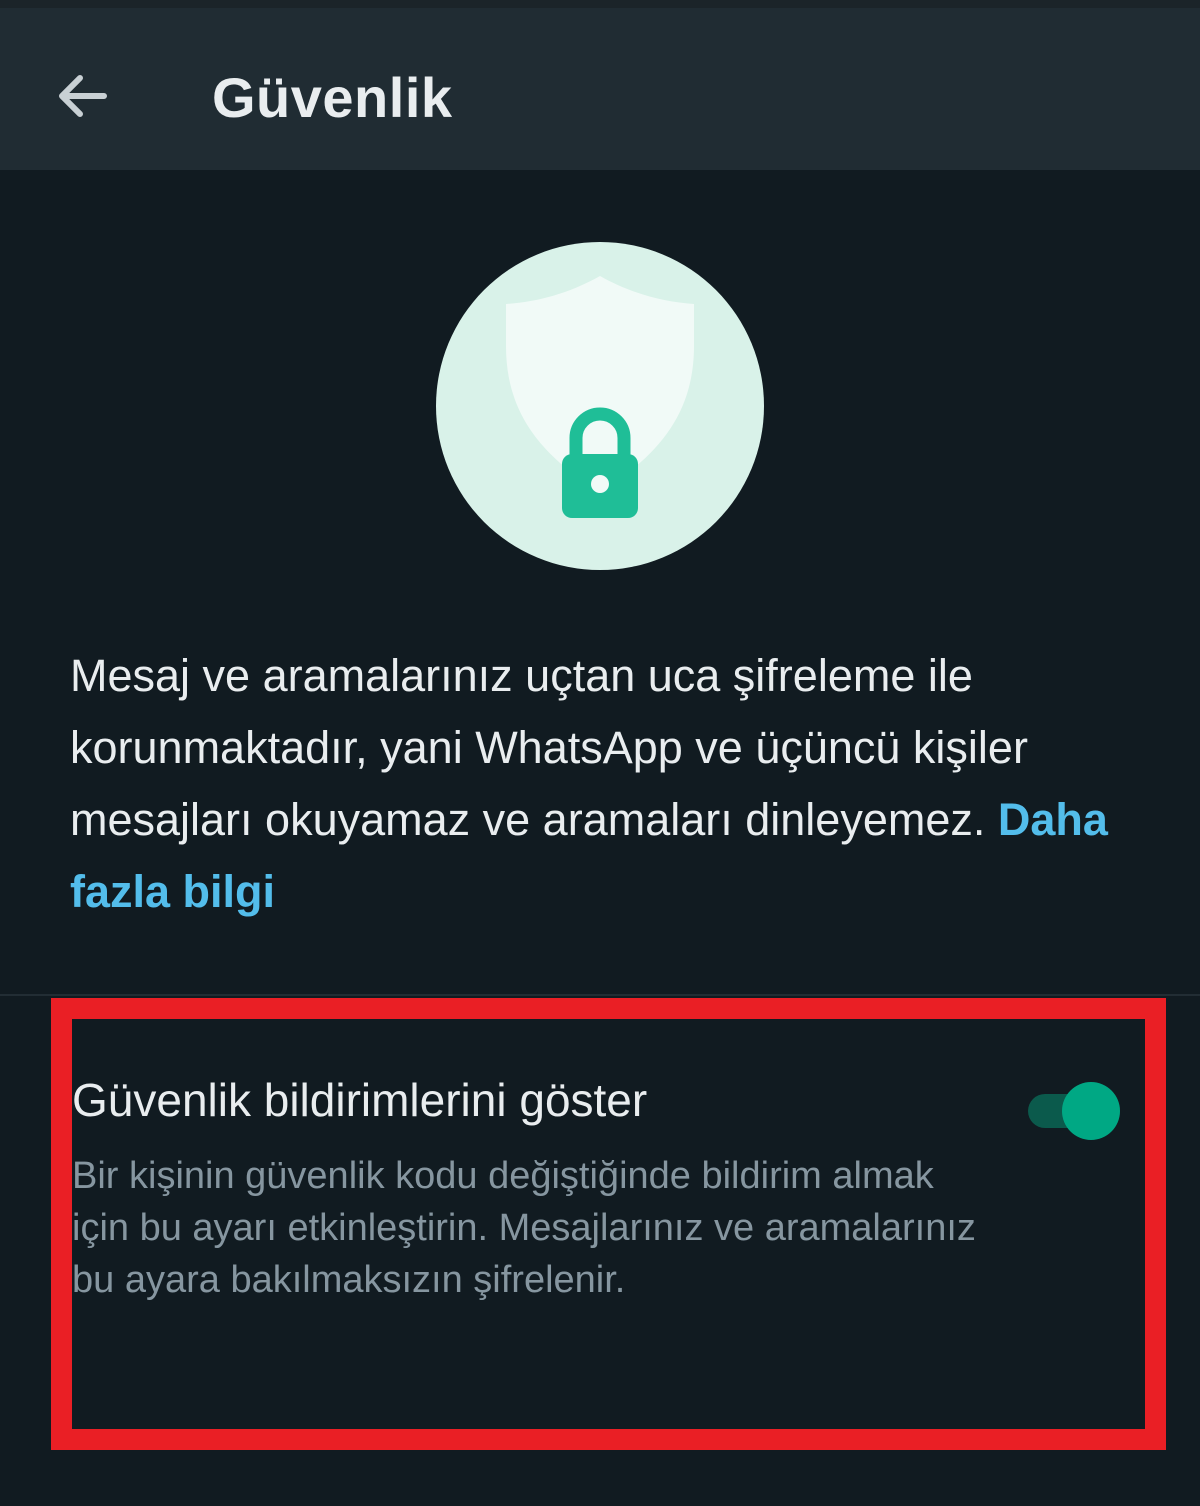 The height and width of the screenshot is (1506, 1200). I want to click on back-button, so click(82, 96).